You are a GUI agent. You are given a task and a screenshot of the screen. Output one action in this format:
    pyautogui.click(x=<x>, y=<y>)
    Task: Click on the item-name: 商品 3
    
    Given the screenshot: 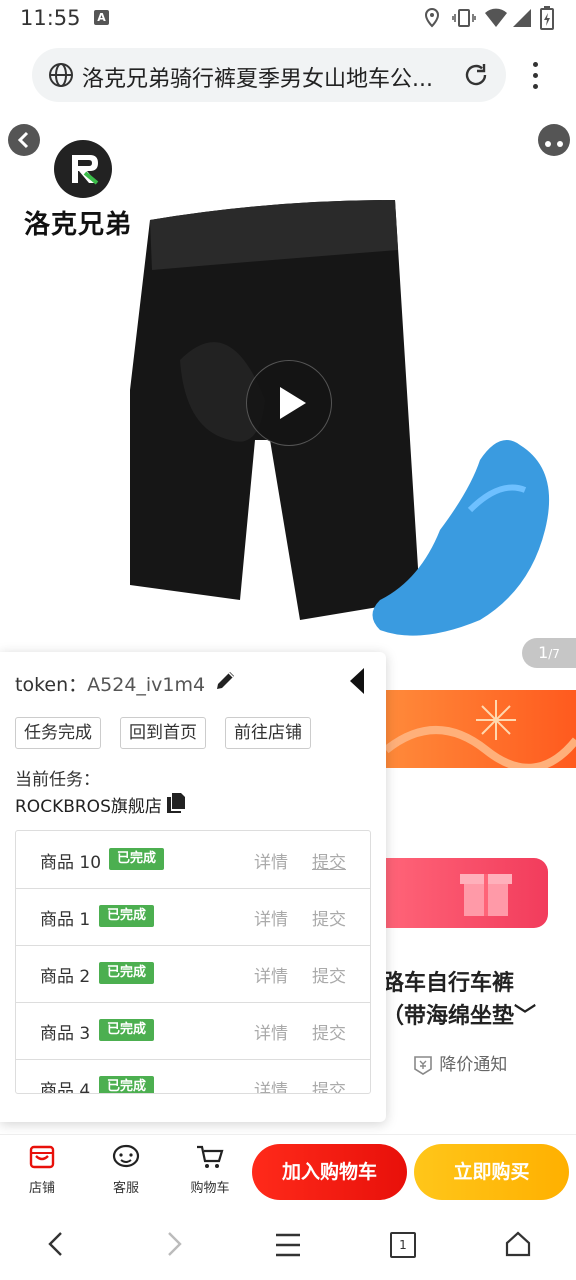 What is the action you would take?
    pyautogui.click(x=65, y=1034)
    